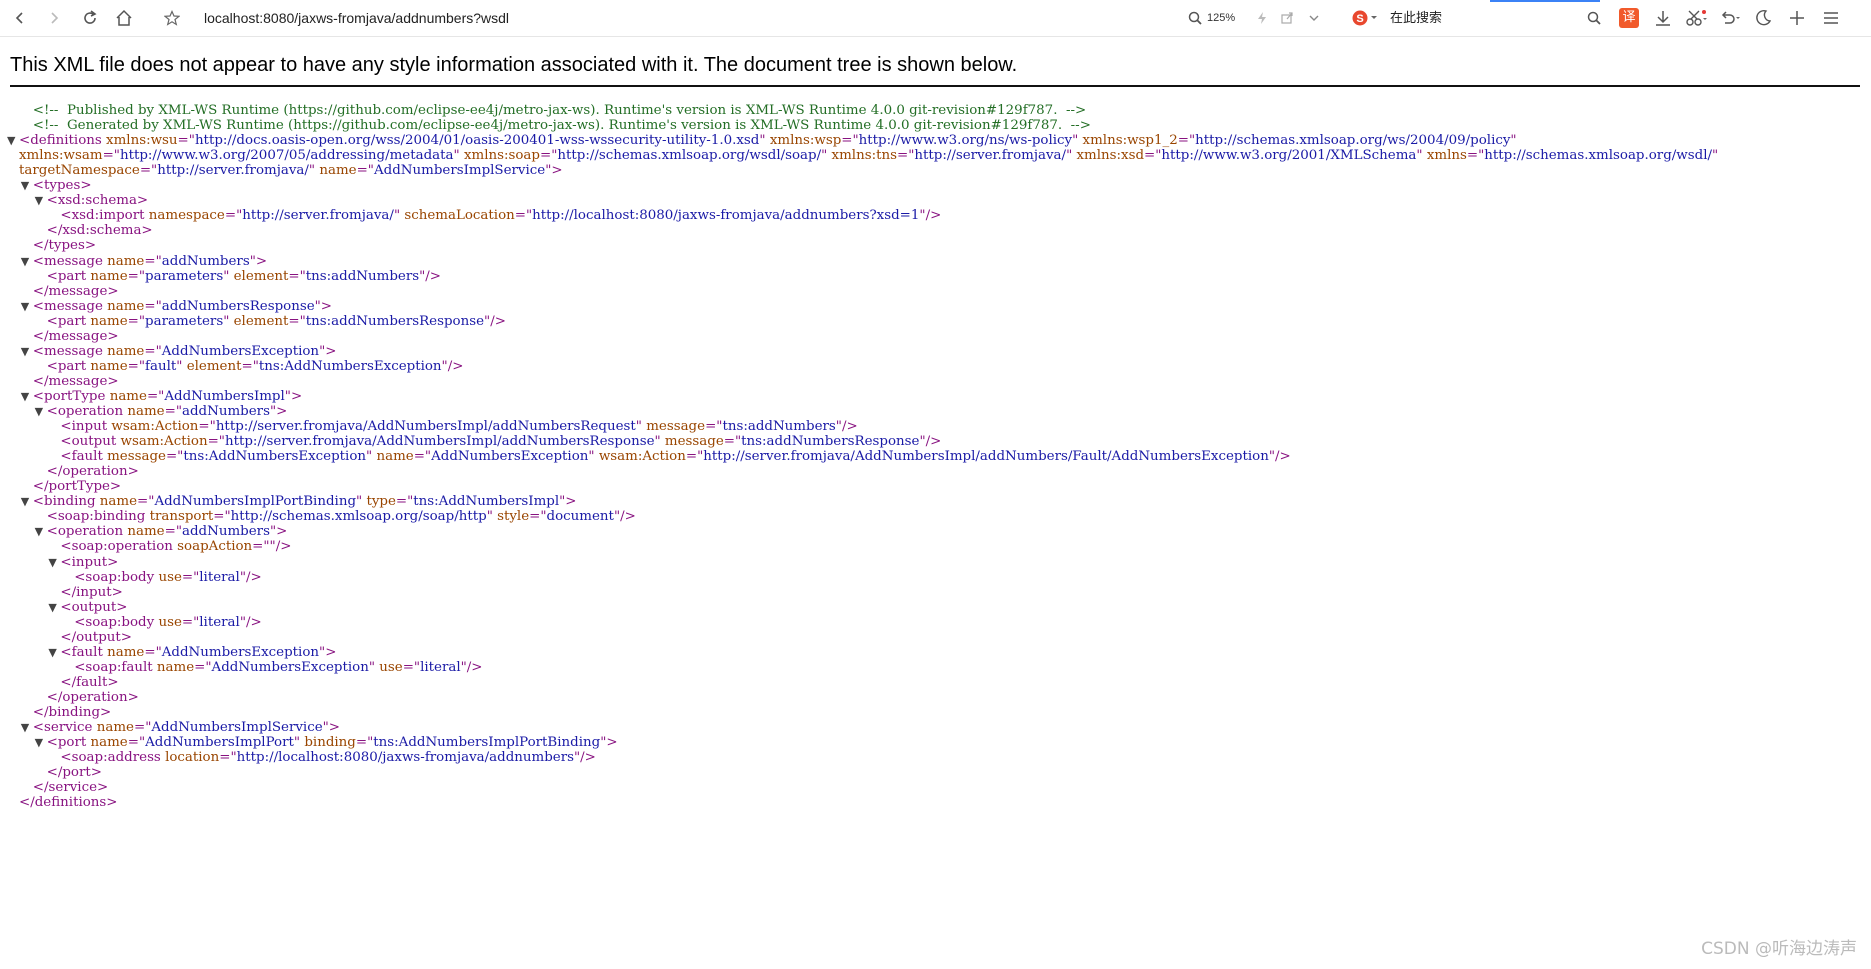 Image resolution: width=1871 pixels, height=969 pixels. Describe the element at coordinates (54, 18) in the screenshot. I see `forward-icon` at that location.